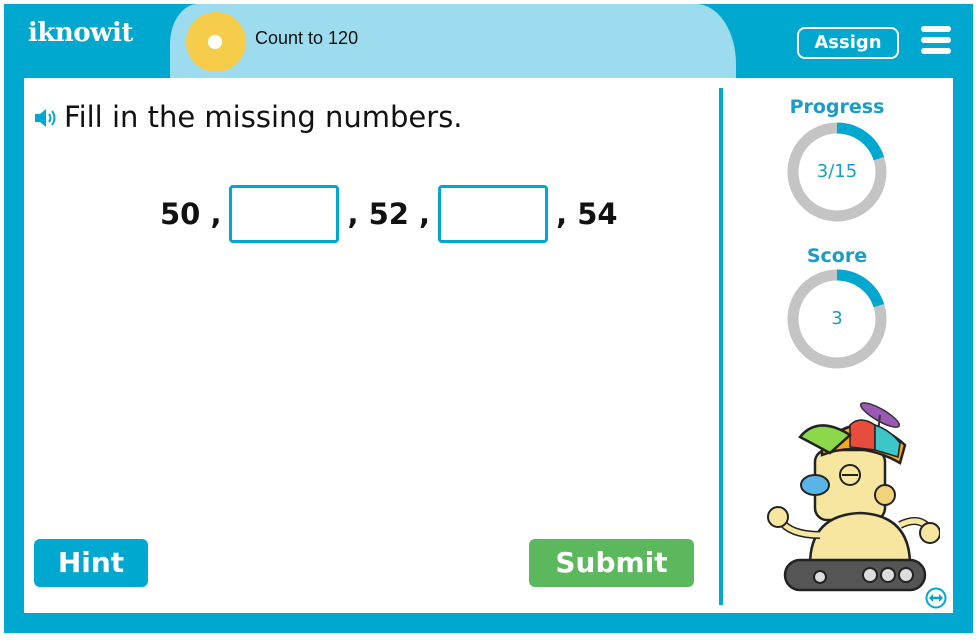 The width and height of the screenshot is (980, 640). Describe the element at coordinates (119, 37) in the screenshot. I see `lightbulb-icon` at that location.